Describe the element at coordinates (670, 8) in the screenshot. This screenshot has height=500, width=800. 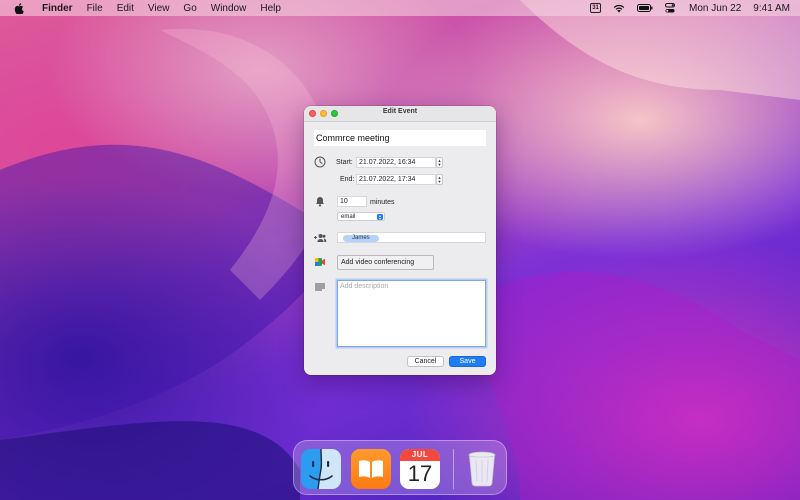
I see `control-center-icon` at that location.